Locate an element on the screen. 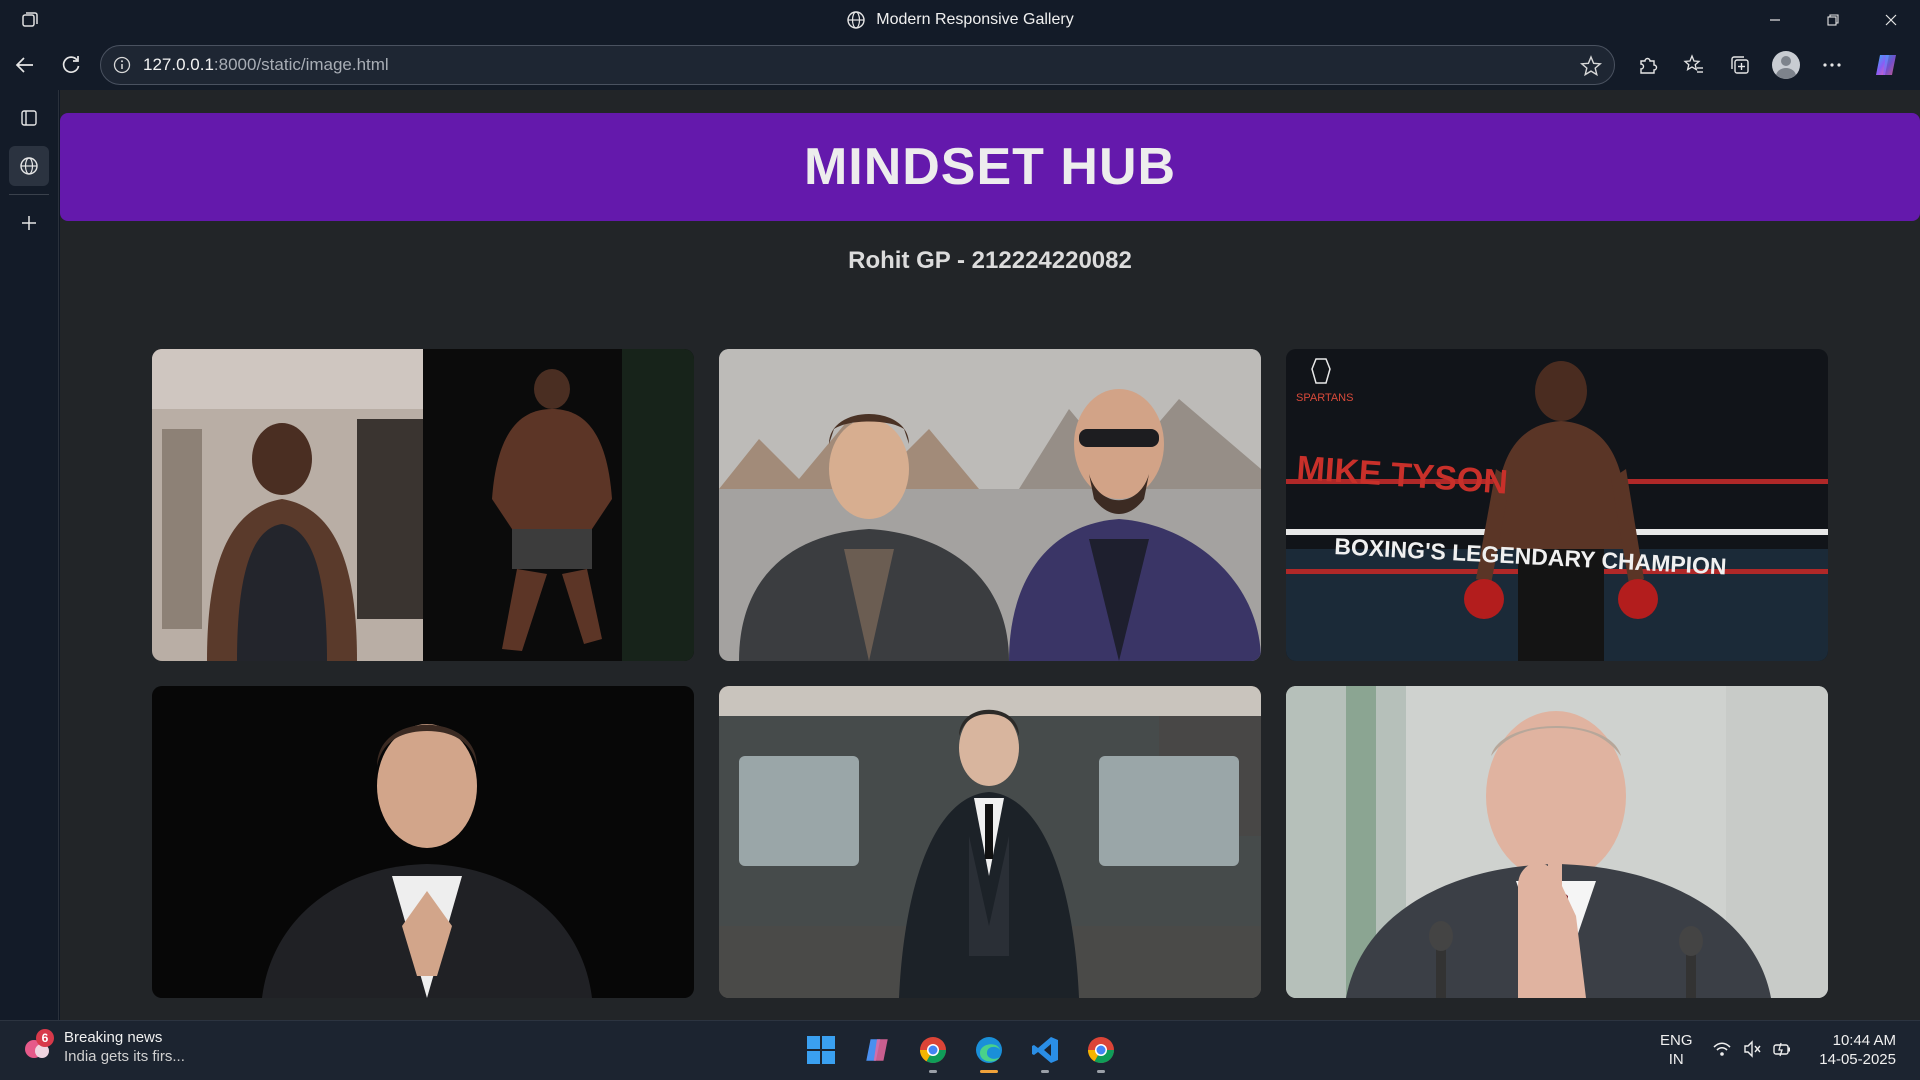  settings-more-button is located at coordinates (1832, 65).